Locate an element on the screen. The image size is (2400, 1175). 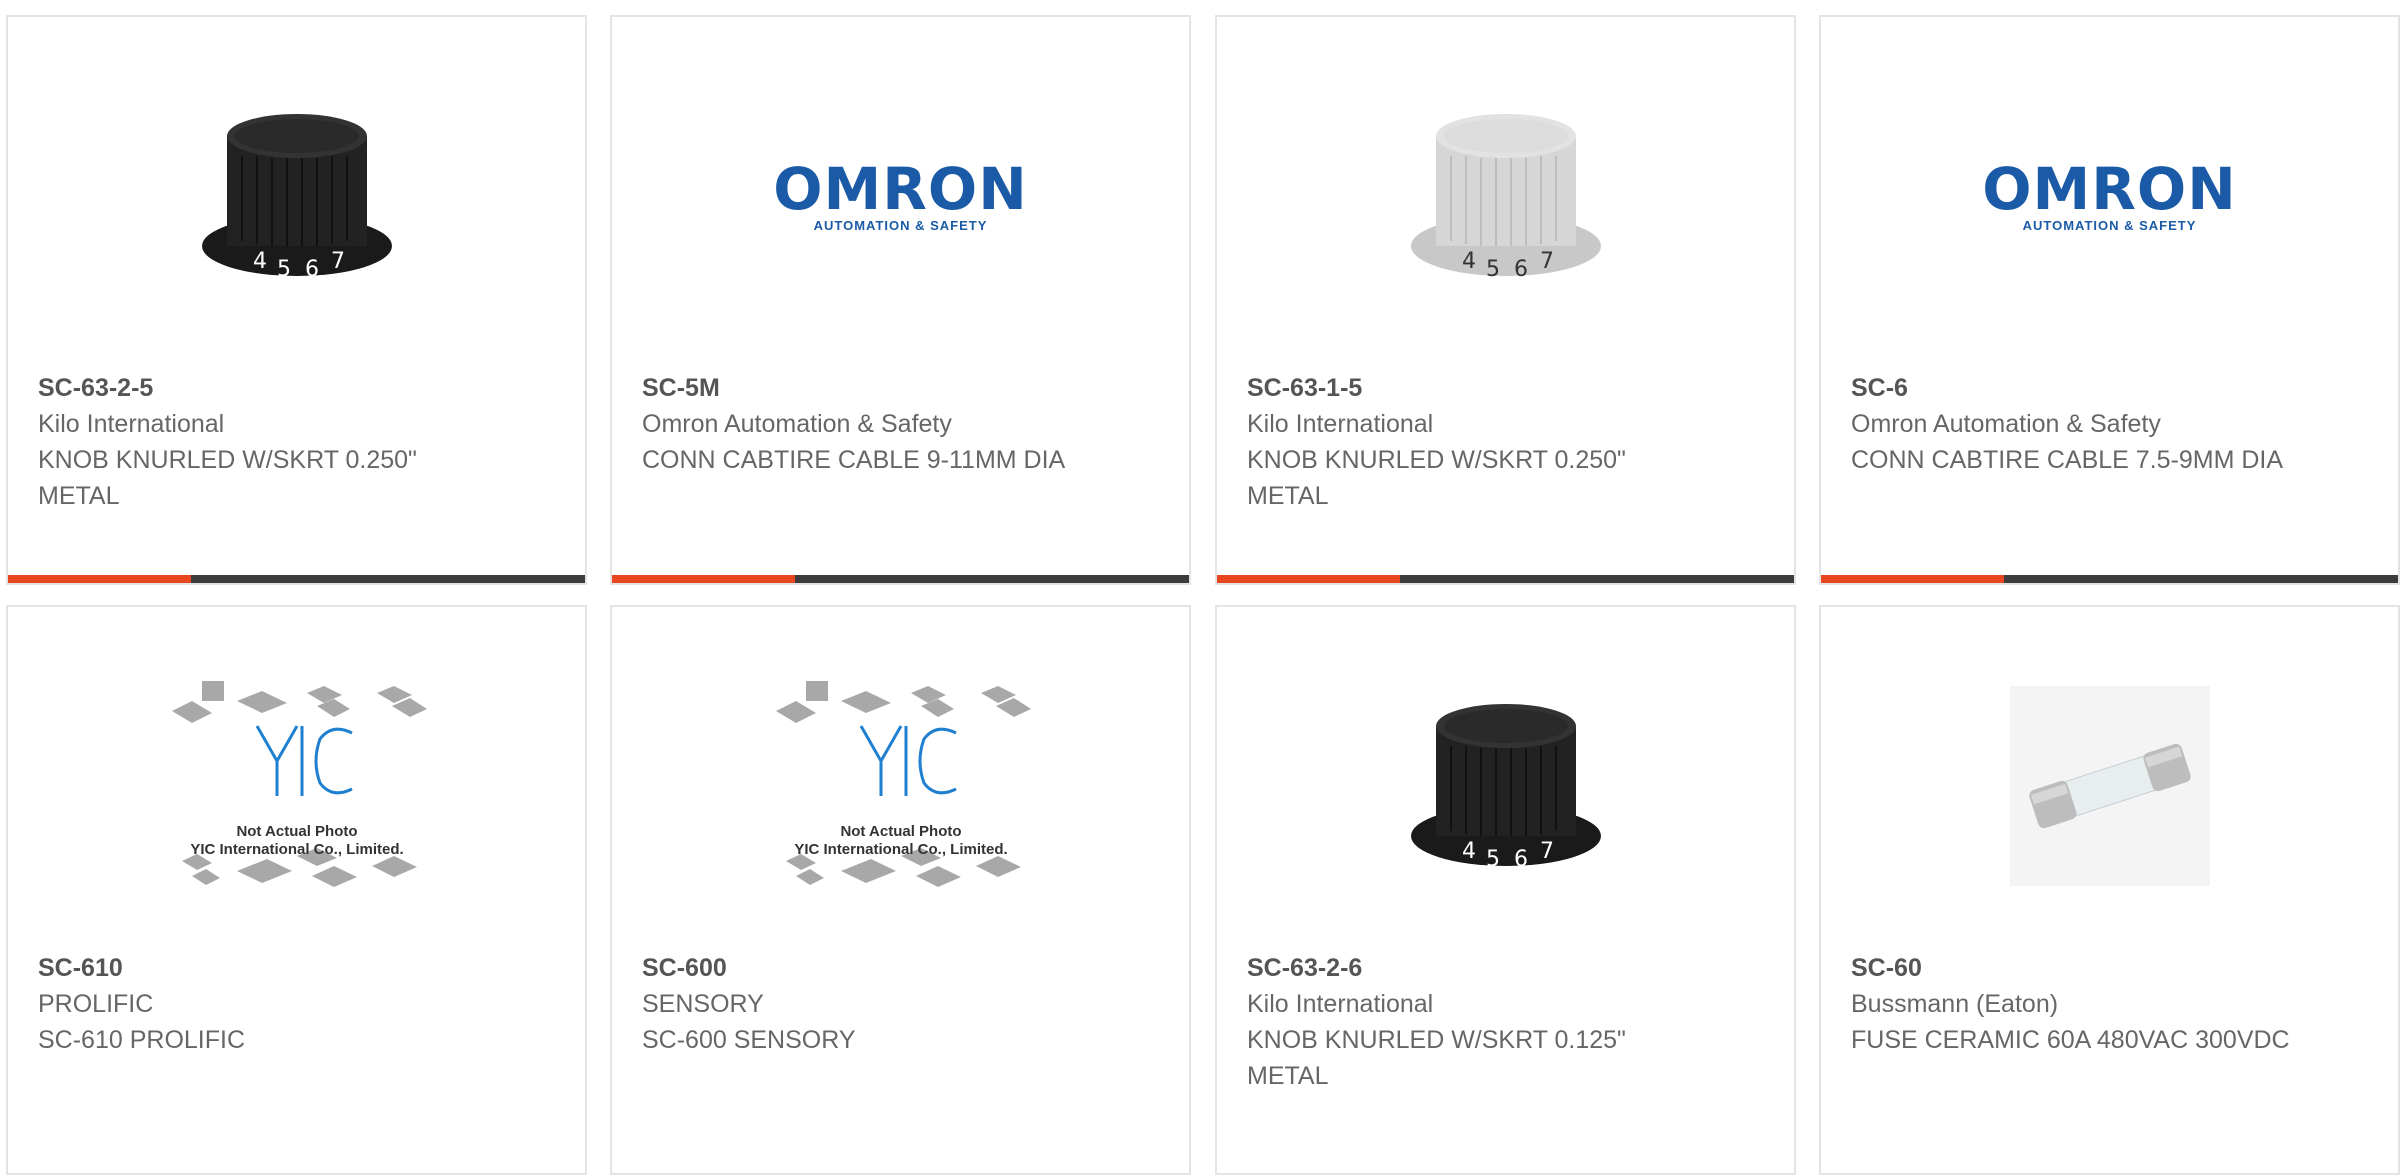
product-image is located at coordinates (2109, 786).